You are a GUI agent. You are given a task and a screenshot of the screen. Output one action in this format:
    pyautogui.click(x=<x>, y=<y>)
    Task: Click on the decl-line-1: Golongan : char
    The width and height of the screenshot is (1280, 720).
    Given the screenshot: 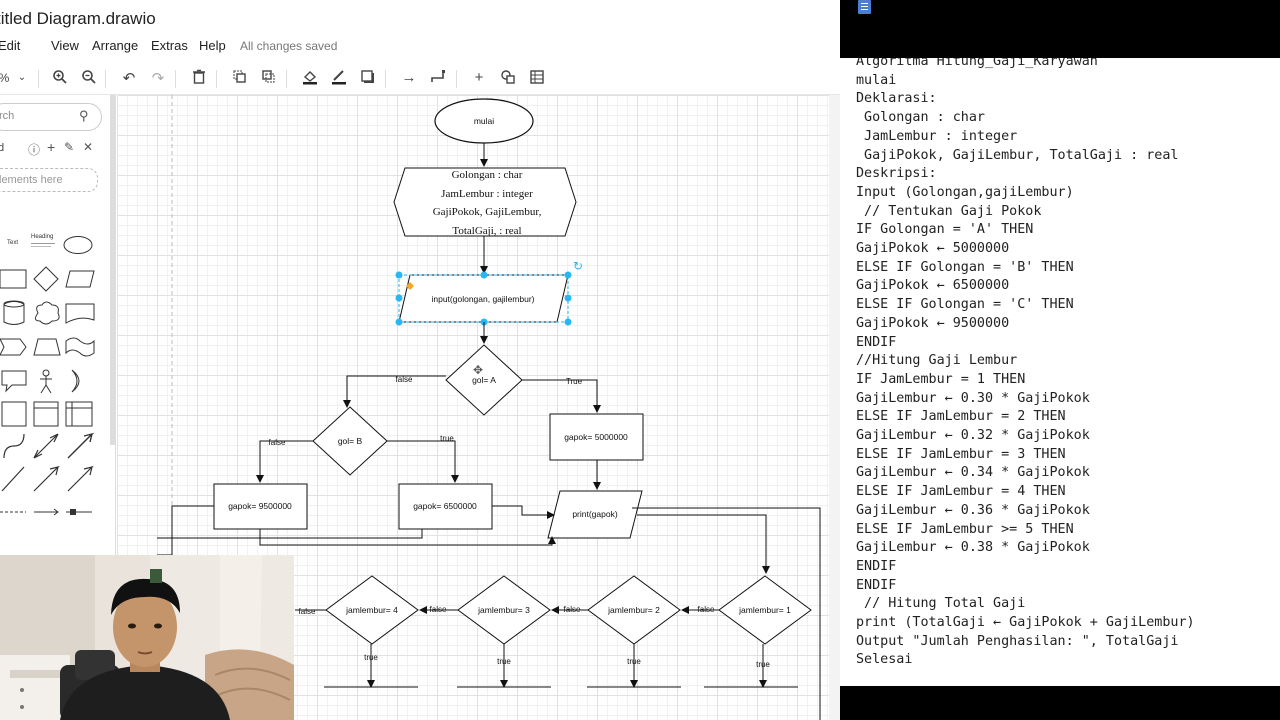 What is the action you would take?
    pyautogui.click(x=487, y=175)
    